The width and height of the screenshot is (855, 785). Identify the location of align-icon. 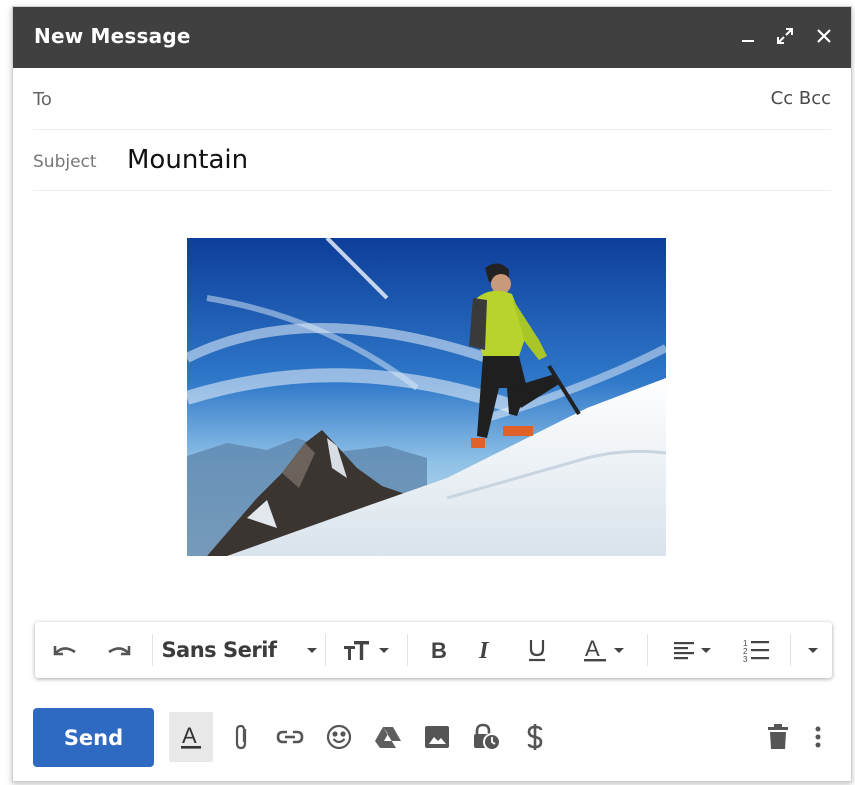
(692, 650).